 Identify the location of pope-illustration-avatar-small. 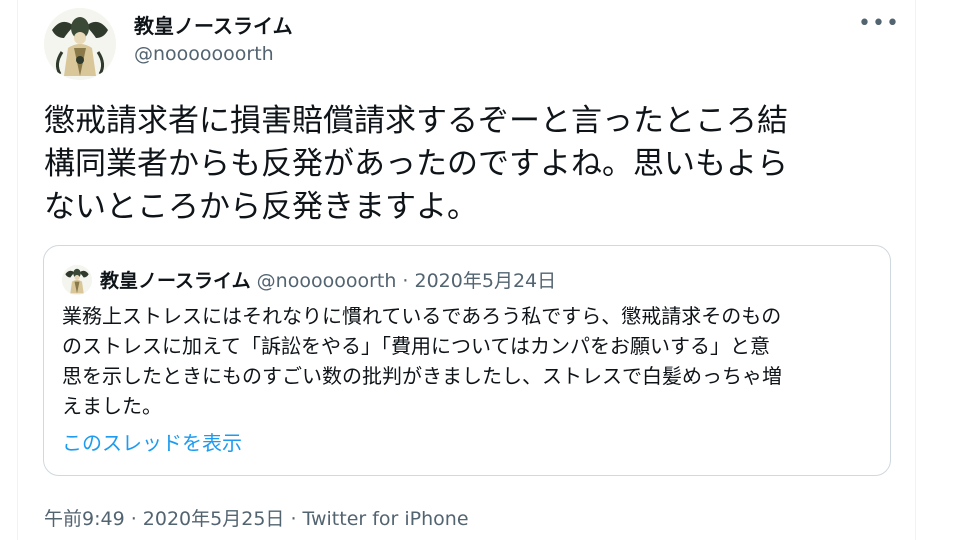
(77, 280).